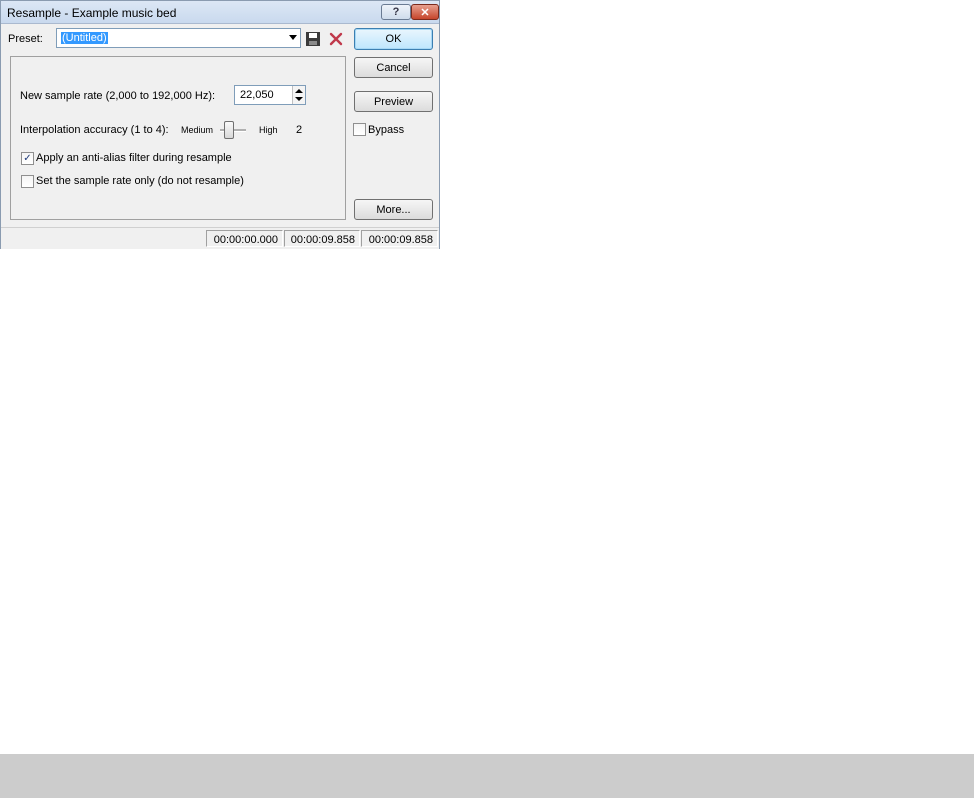  Describe the element at coordinates (25, 39) in the screenshot. I see `preset-label: Preset:` at that location.